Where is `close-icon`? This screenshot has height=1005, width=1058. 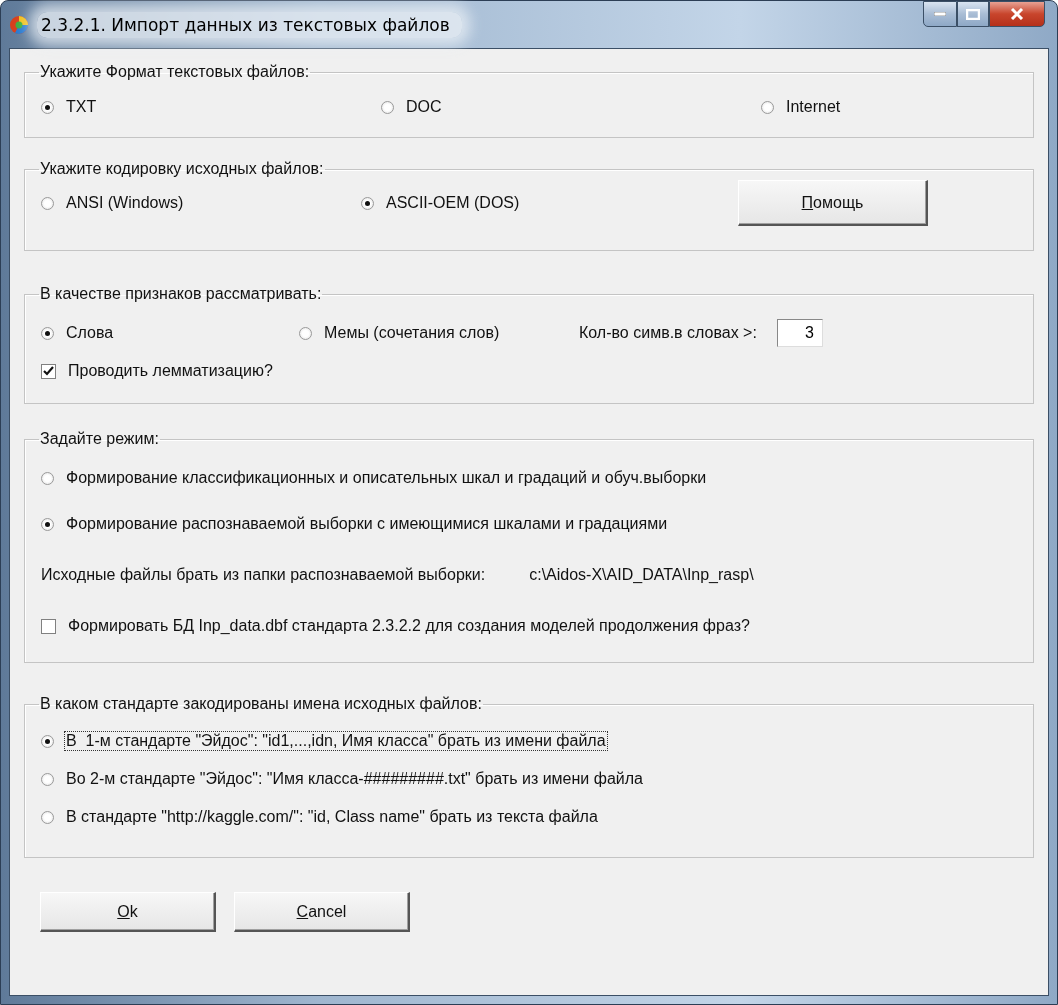
close-icon is located at coordinates (1017, 14).